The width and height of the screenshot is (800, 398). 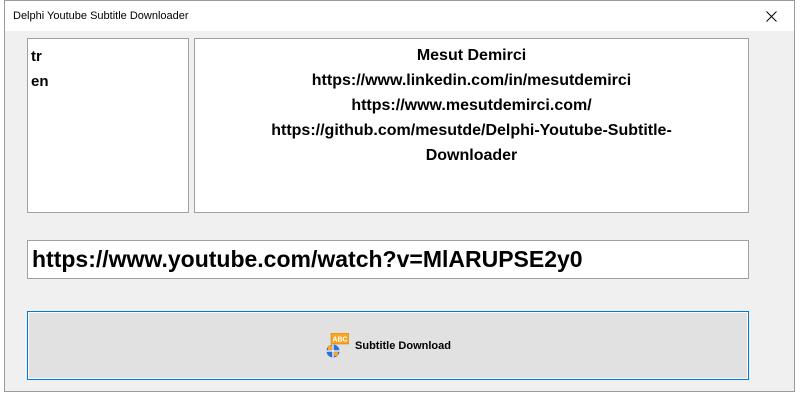 What do you see at coordinates (339, 339) in the screenshot?
I see `svg-text: ABC` at bounding box center [339, 339].